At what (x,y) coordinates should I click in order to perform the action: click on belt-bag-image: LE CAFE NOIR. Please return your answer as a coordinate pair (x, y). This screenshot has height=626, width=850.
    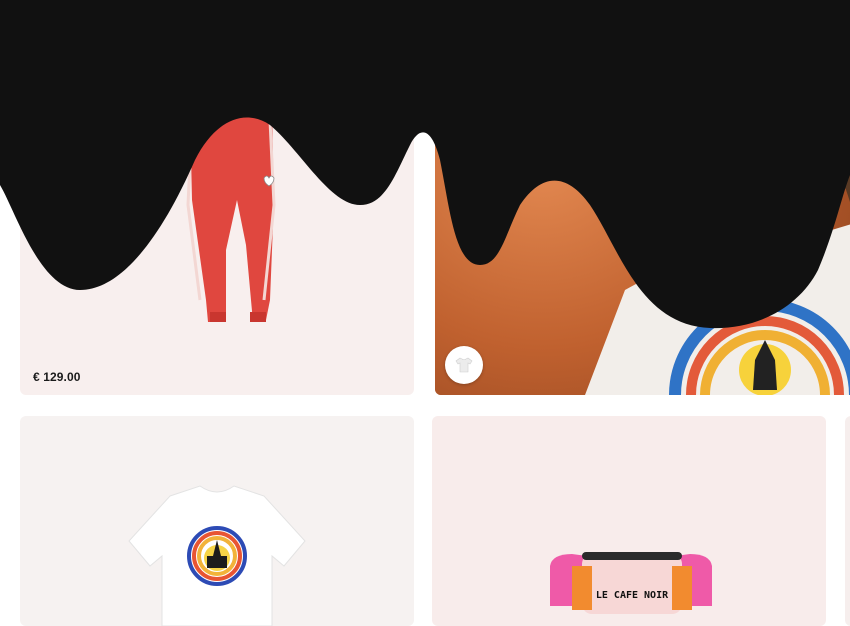
    Looking at the image, I should click on (631, 583).